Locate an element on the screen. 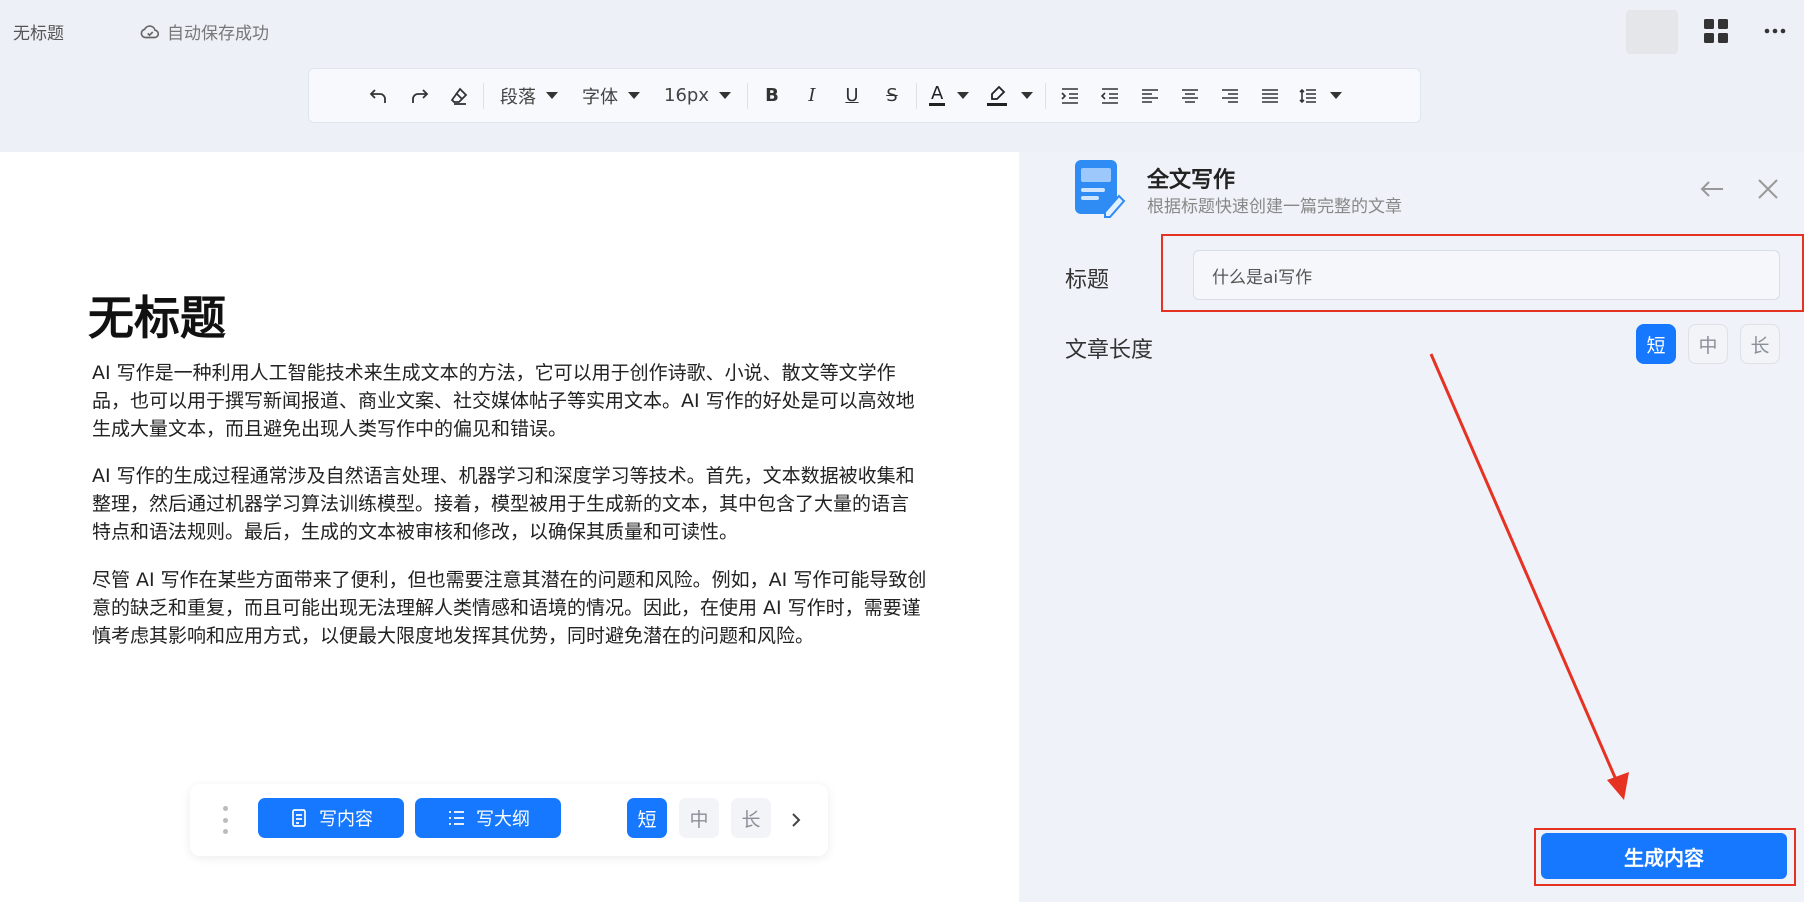 The height and width of the screenshot is (902, 1804). font-select-label: 字体 is located at coordinates (600, 97).